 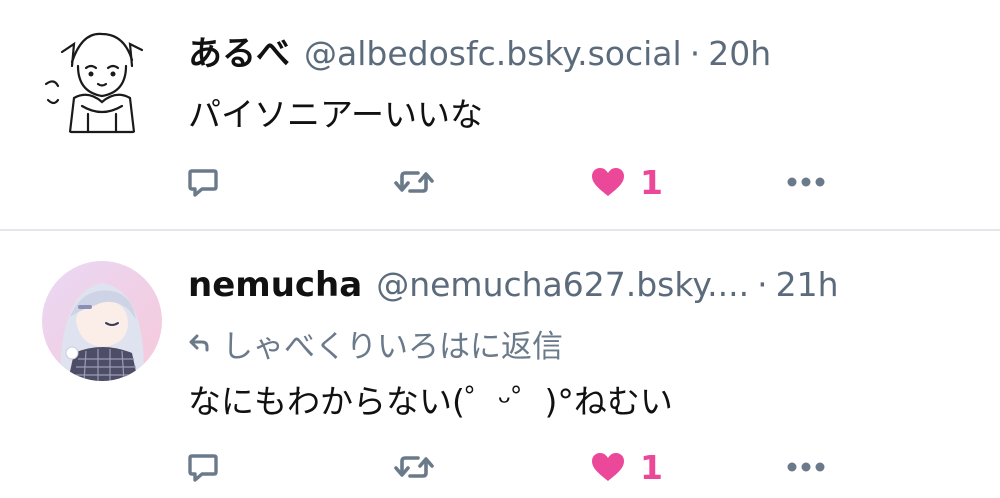 What do you see at coordinates (275, 285) in the screenshot?
I see `display-name: nemucha` at bounding box center [275, 285].